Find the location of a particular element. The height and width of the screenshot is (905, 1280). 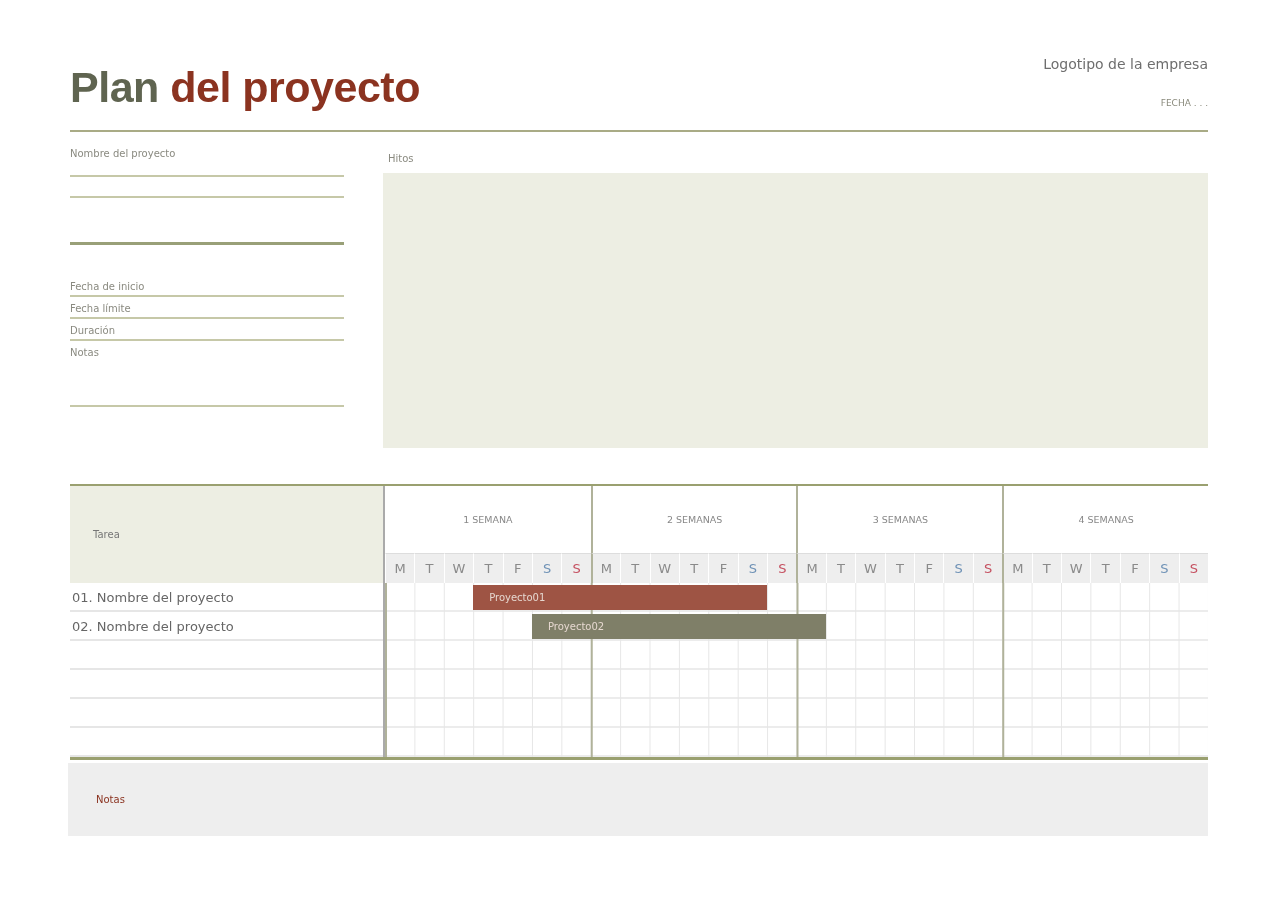

field-label: Fecha límite is located at coordinates (101, 308).